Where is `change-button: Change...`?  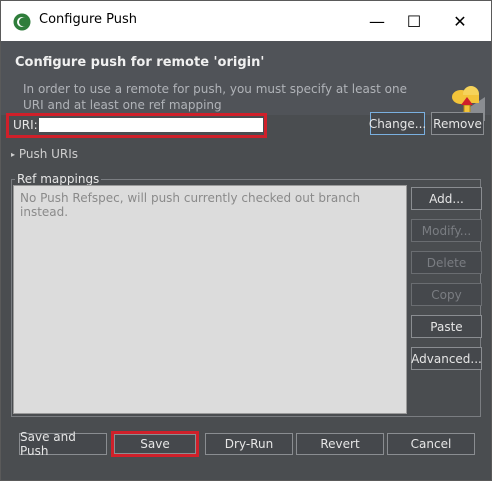
change-button: Change... is located at coordinates (397, 123).